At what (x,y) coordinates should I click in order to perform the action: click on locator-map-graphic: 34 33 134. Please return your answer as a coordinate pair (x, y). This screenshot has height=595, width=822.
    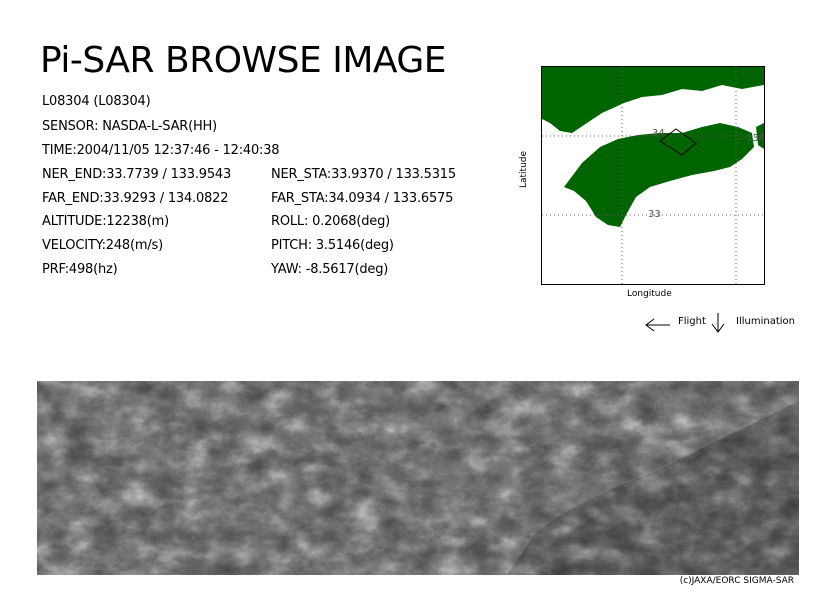
    Looking at the image, I should click on (653, 175).